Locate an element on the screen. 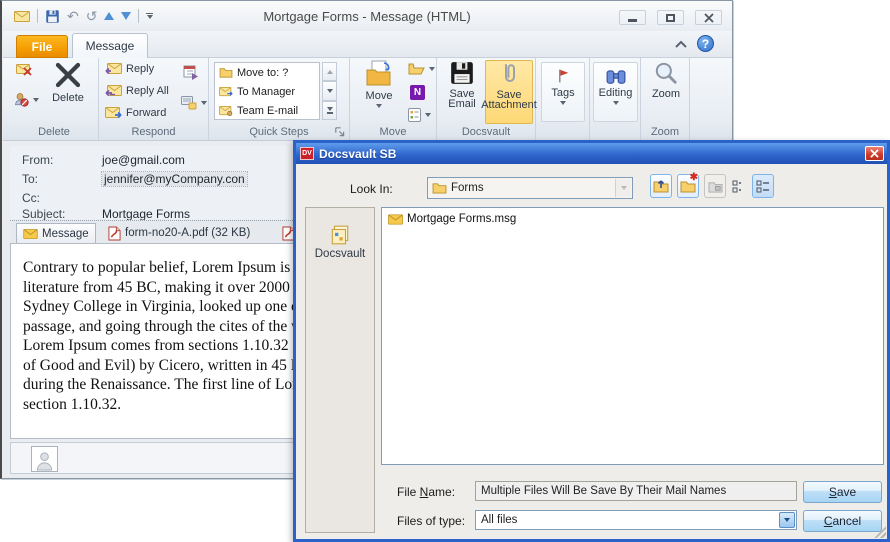 This screenshot has width=890, height=542. window-title: Mortgage Forms - Message (HTML) is located at coordinates (367, 16).